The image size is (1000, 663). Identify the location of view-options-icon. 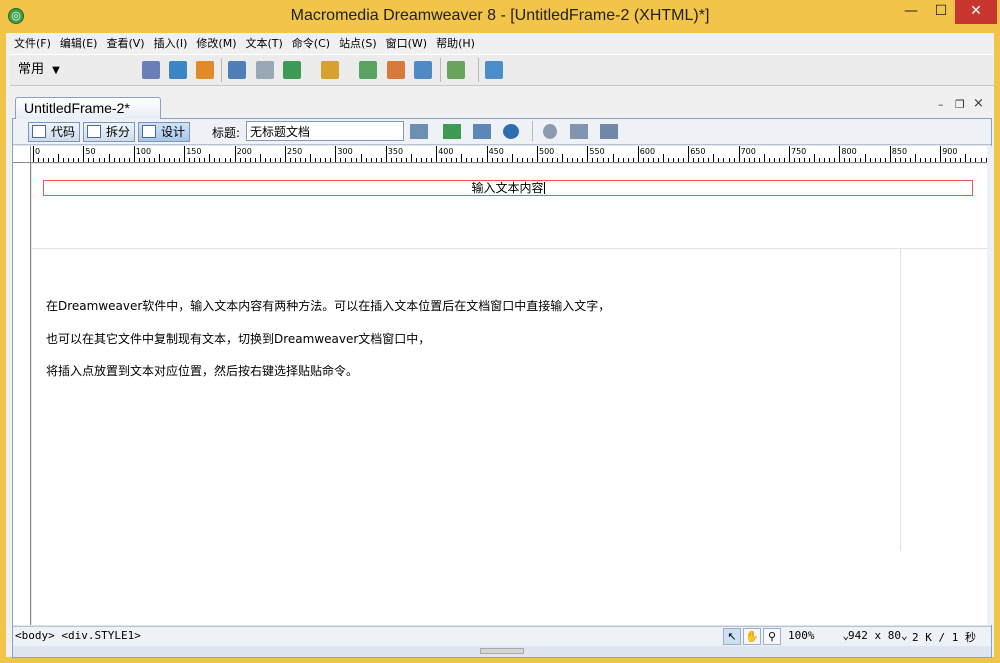
(579, 131).